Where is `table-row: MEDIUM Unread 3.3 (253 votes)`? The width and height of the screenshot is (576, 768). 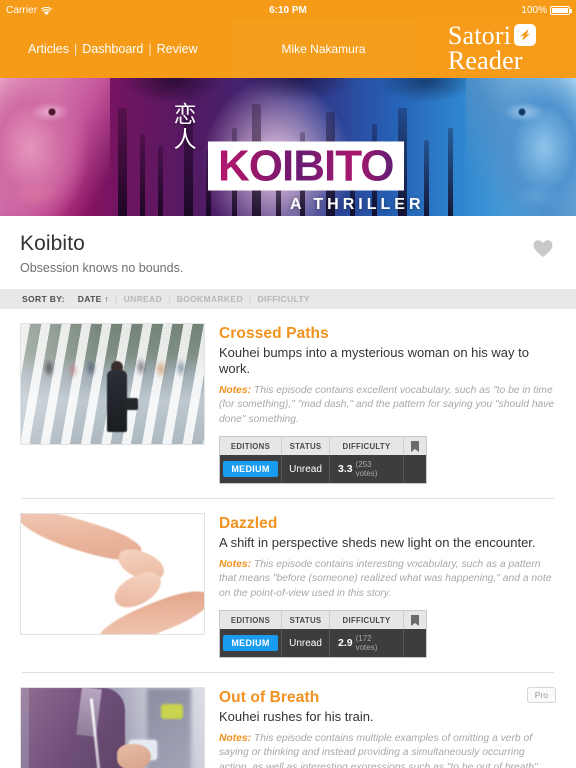
table-row: MEDIUM Unread 3.3 (253 votes) is located at coordinates (323, 469).